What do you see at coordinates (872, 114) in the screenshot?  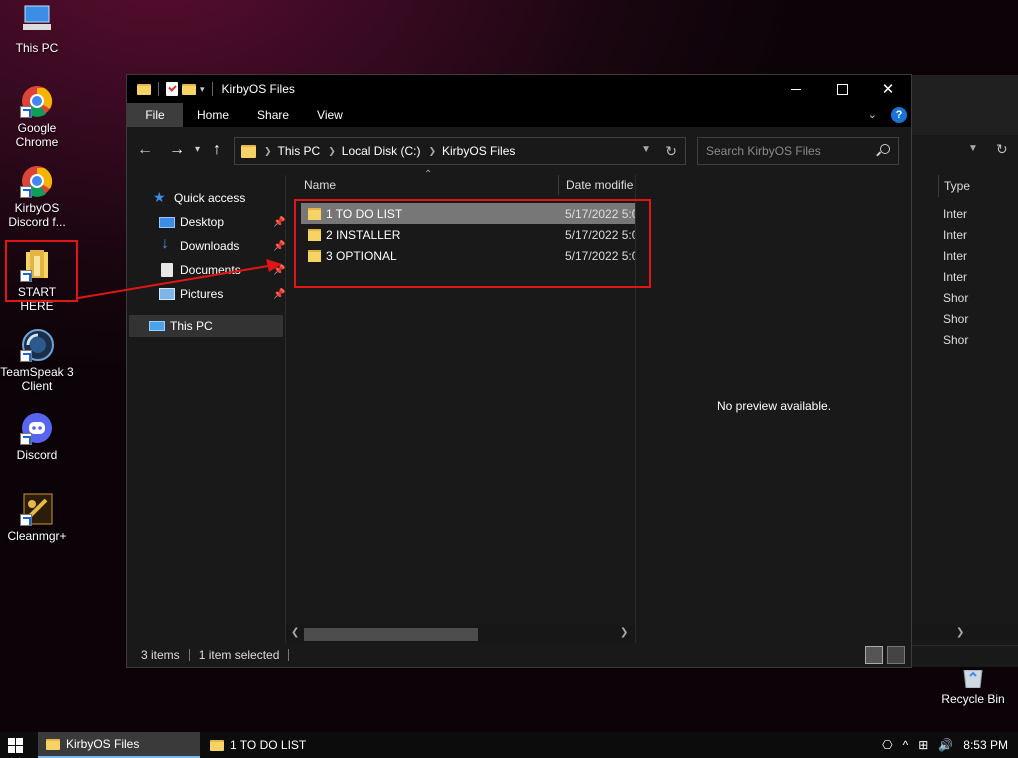 I see `expand-ribbon-icon: ⌄` at bounding box center [872, 114].